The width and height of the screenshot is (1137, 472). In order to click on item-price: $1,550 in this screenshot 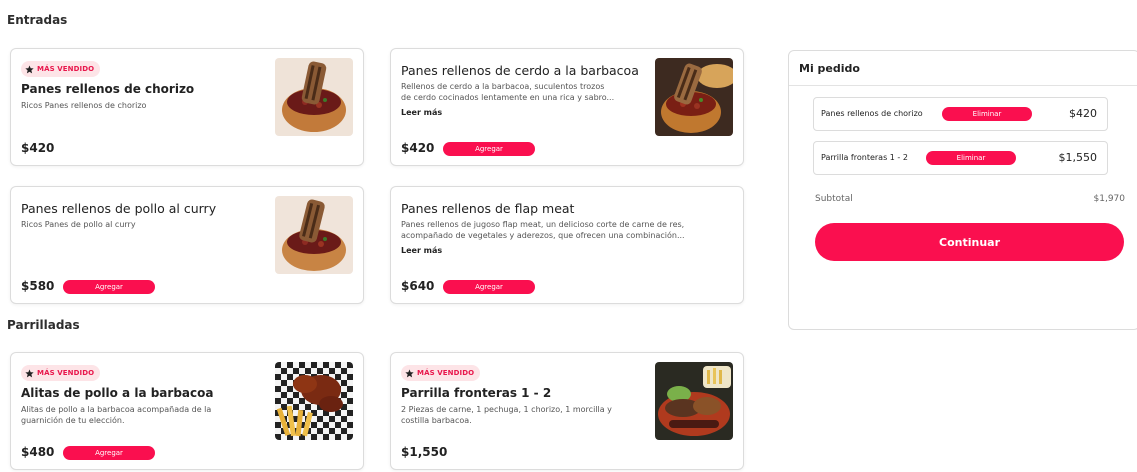, I will do `click(424, 452)`.